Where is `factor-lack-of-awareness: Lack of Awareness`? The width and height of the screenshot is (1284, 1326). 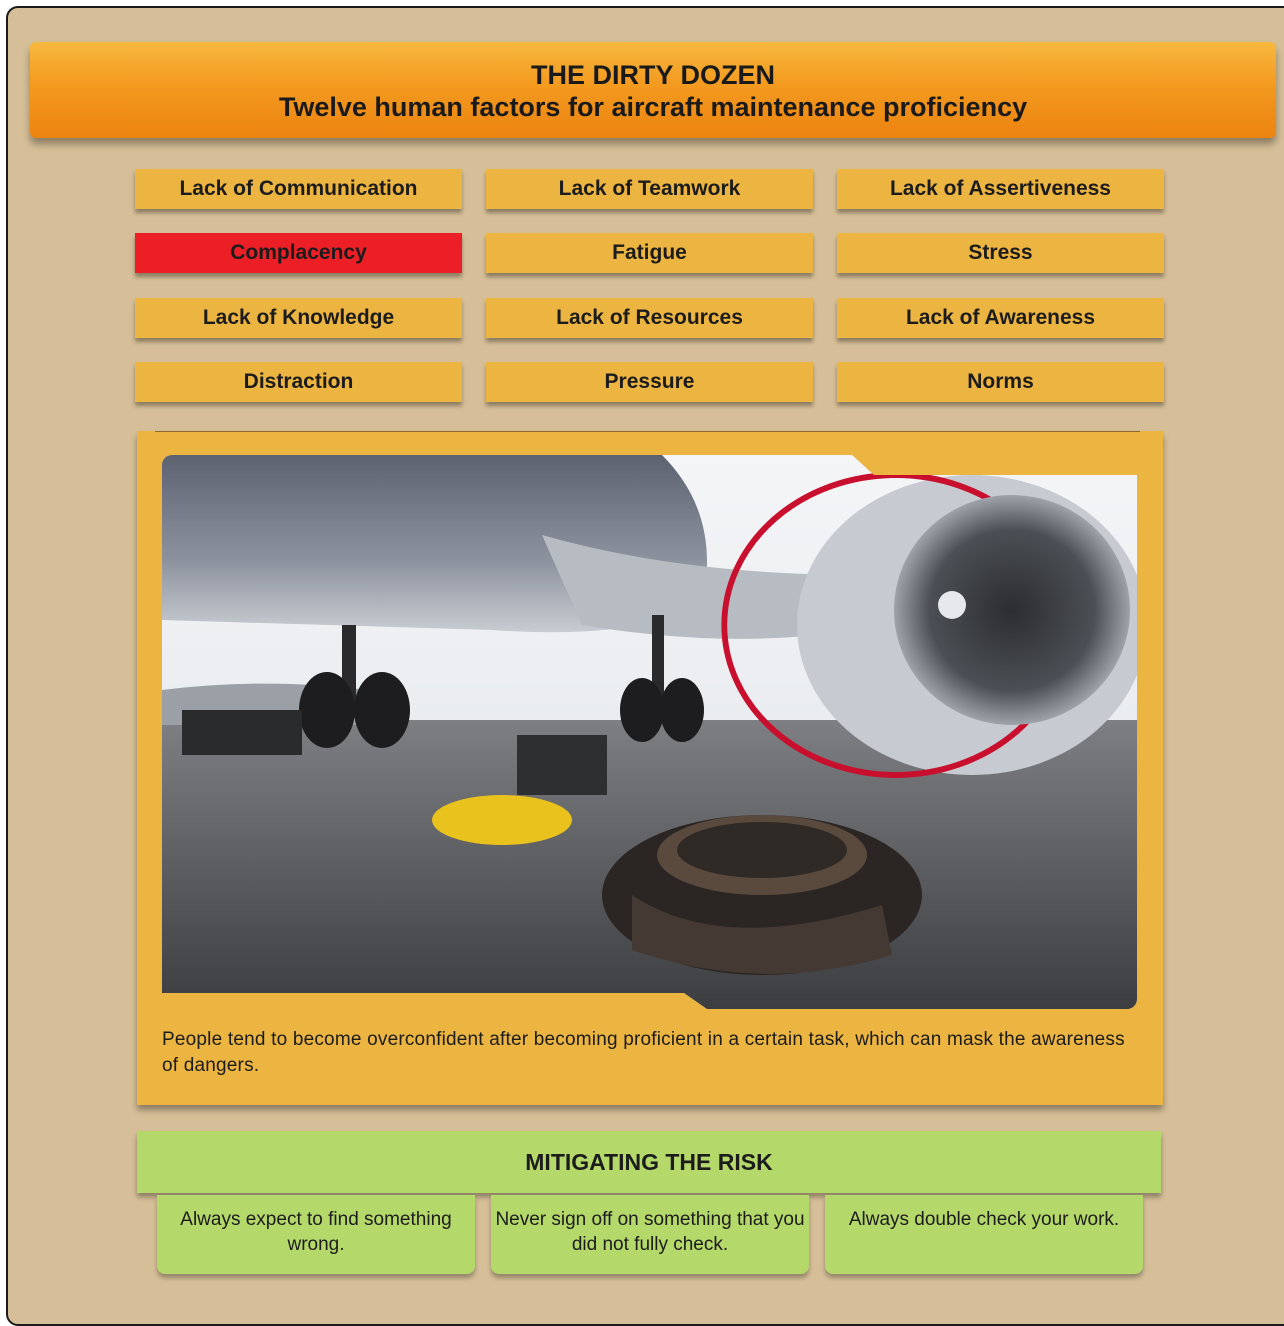 factor-lack-of-awareness: Lack of Awareness is located at coordinates (1000, 318).